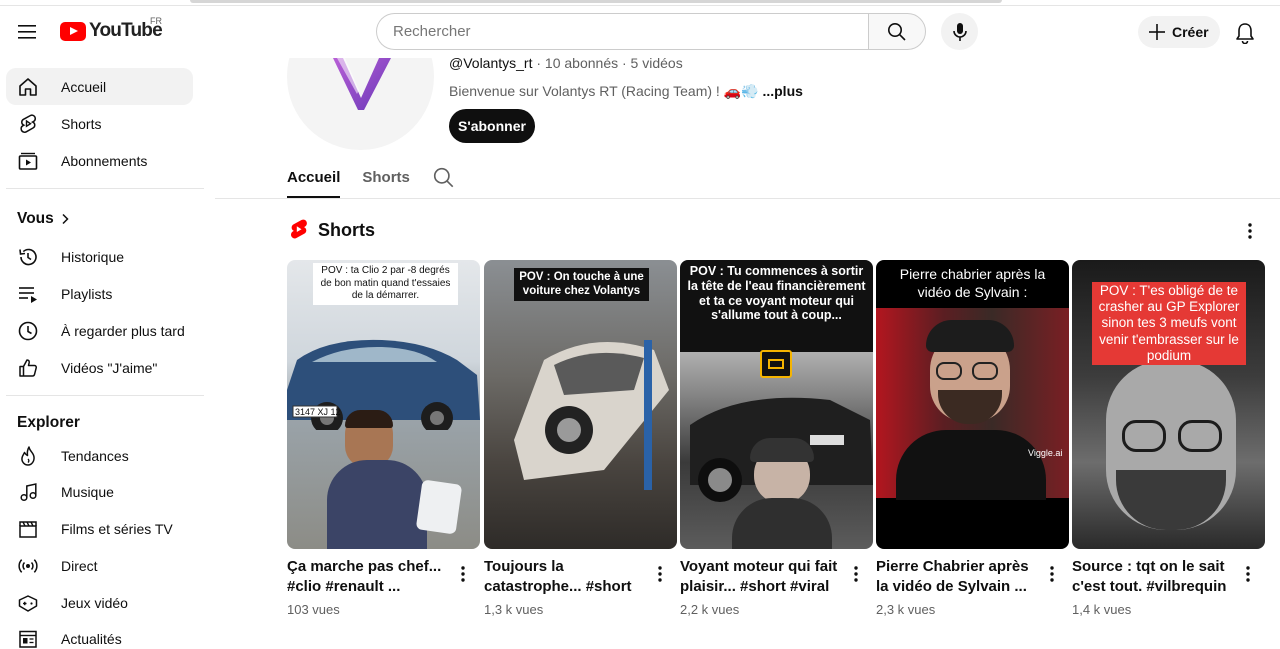 The height and width of the screenshot is (649, 1280). What do you see at coordinates (299, 229) in the screenshot?
I see `shorts-logo-icon` at bounding box center [299, 229].